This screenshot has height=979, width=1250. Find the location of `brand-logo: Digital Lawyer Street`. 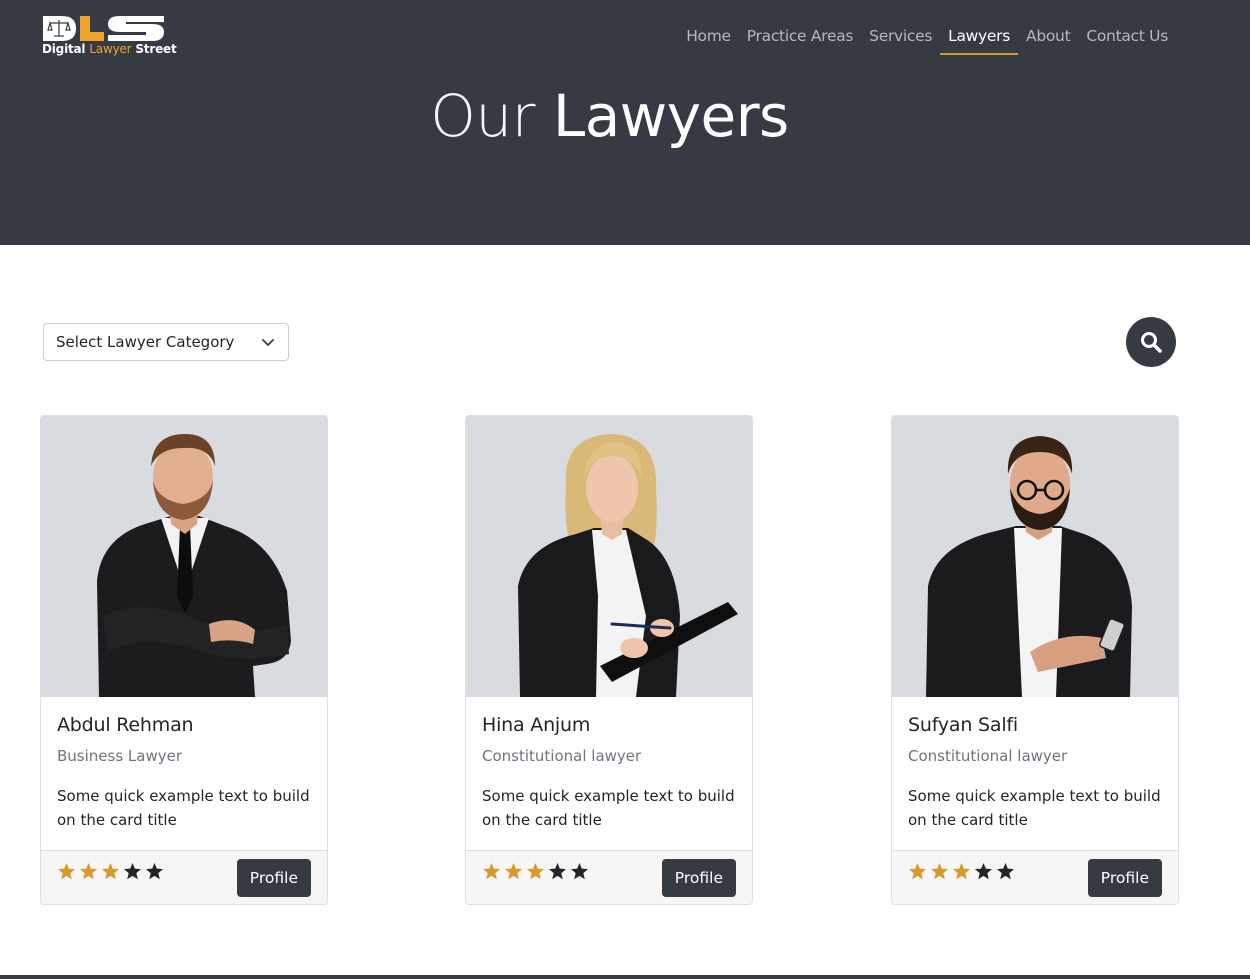

brand-logo: Digital Lawyer Street is located at coordinates (109, 37).